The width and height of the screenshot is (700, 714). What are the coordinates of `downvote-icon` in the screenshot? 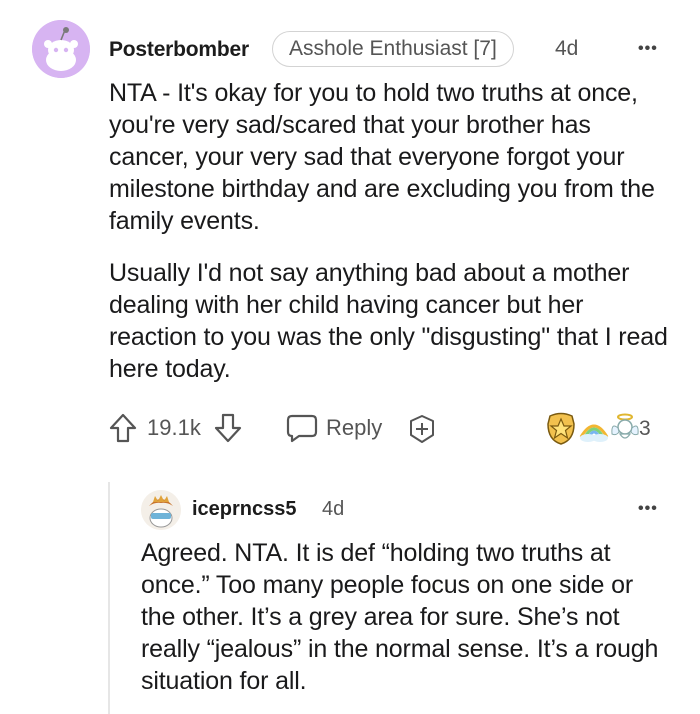 It's located at (228, 428).